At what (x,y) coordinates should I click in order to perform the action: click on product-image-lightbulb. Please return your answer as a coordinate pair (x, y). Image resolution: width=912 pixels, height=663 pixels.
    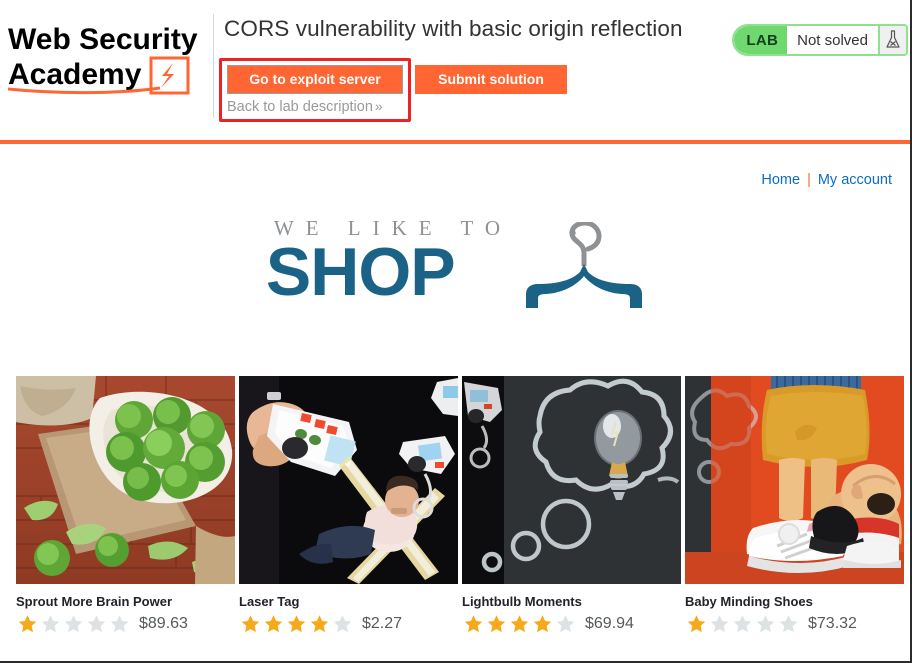
    Looking at the image, I should click on (571, 480).